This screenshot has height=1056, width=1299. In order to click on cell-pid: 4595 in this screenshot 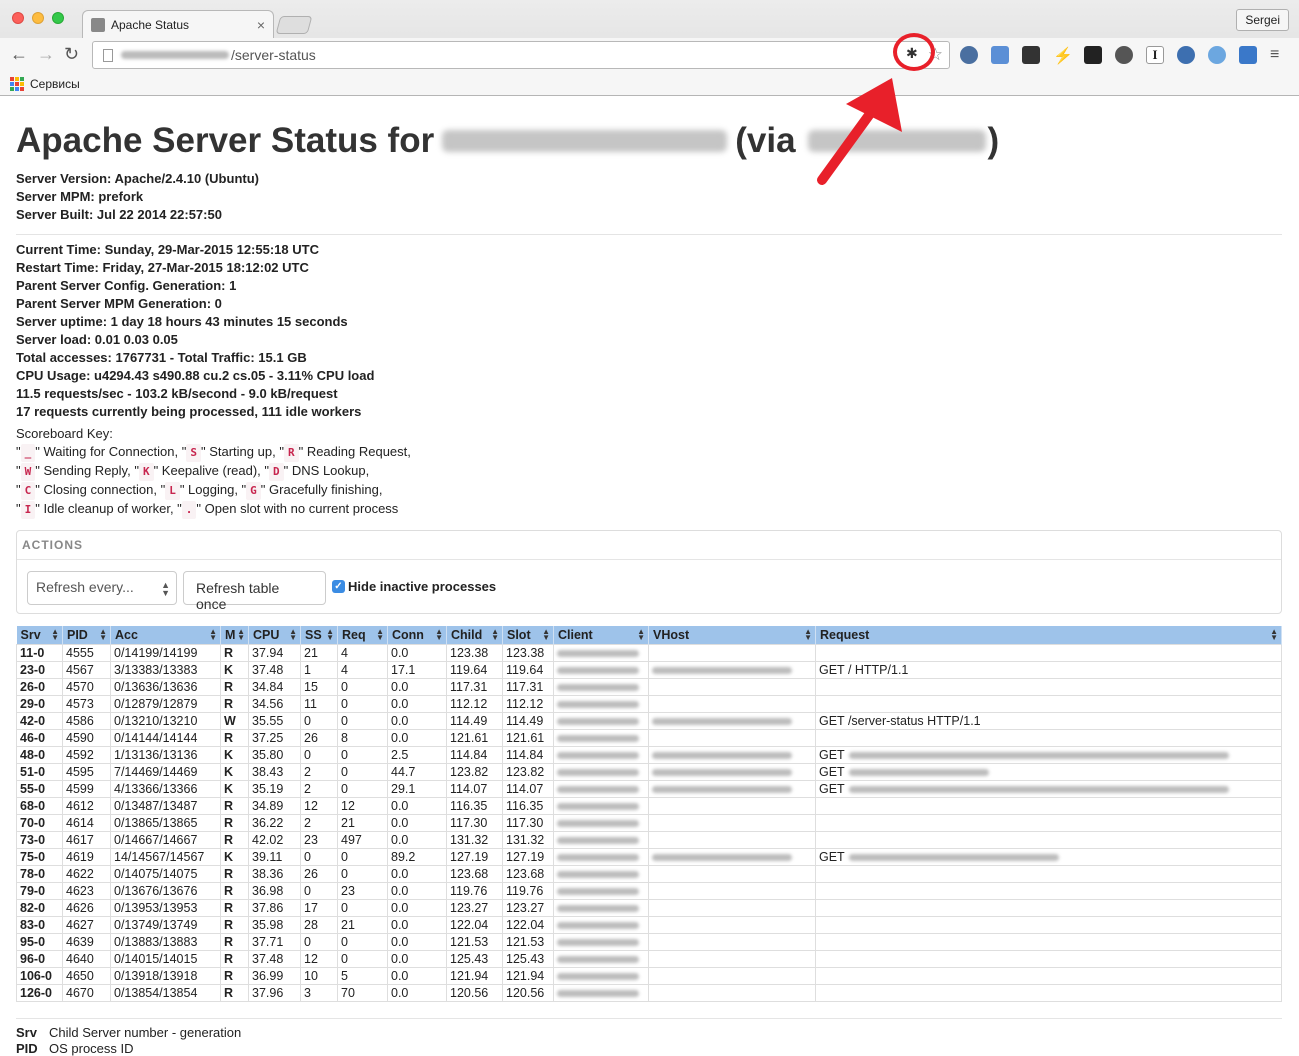, I will do `click(86, 771)`.